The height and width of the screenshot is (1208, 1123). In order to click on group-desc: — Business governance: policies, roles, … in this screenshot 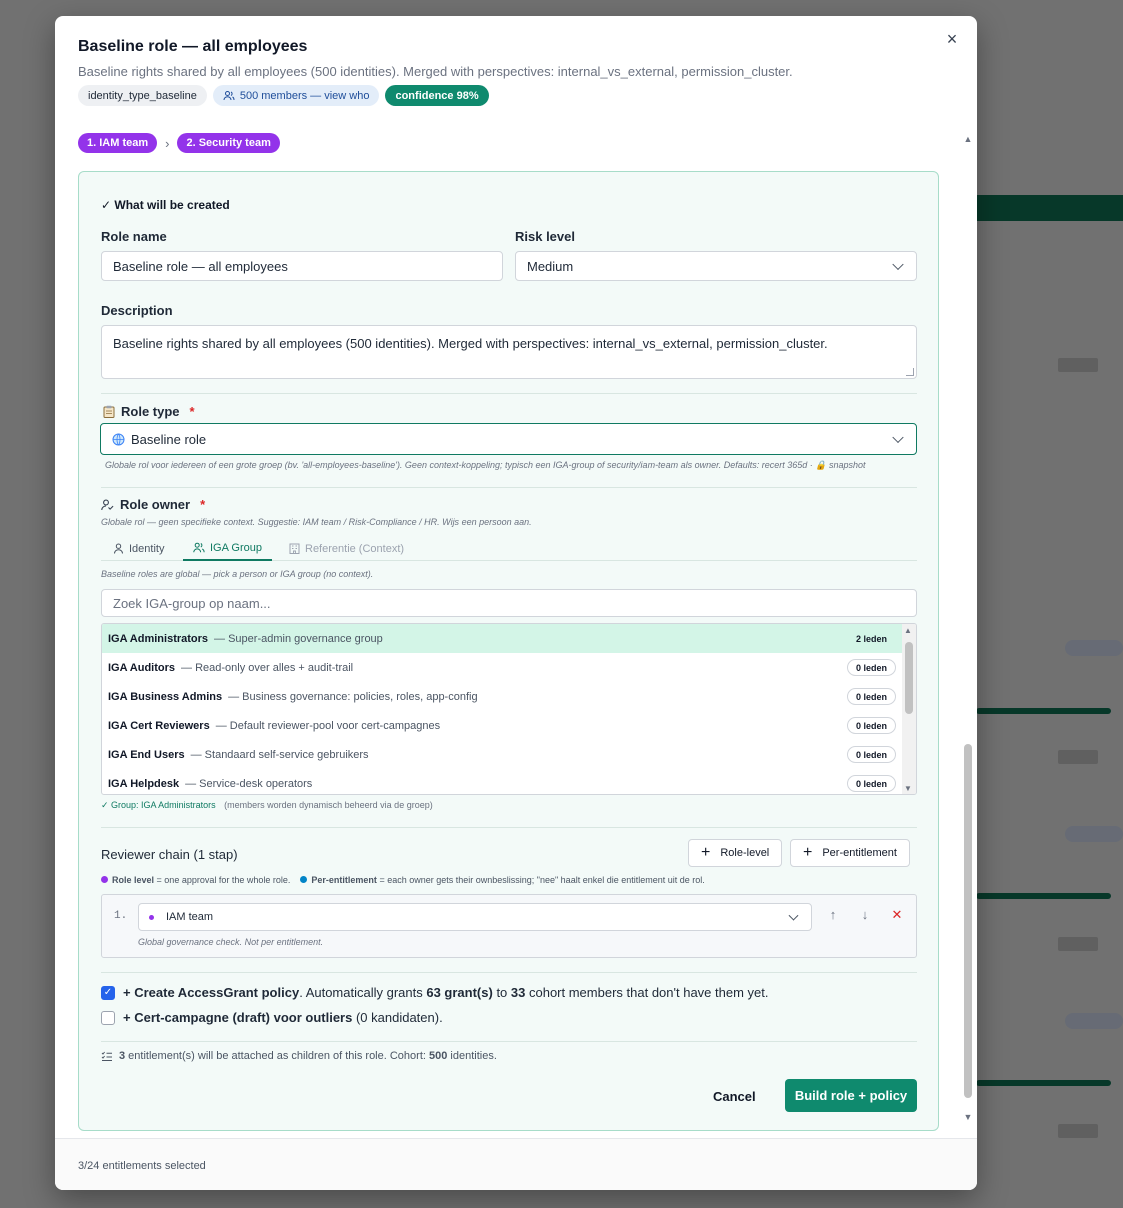, I will do `click(353, 696)`.